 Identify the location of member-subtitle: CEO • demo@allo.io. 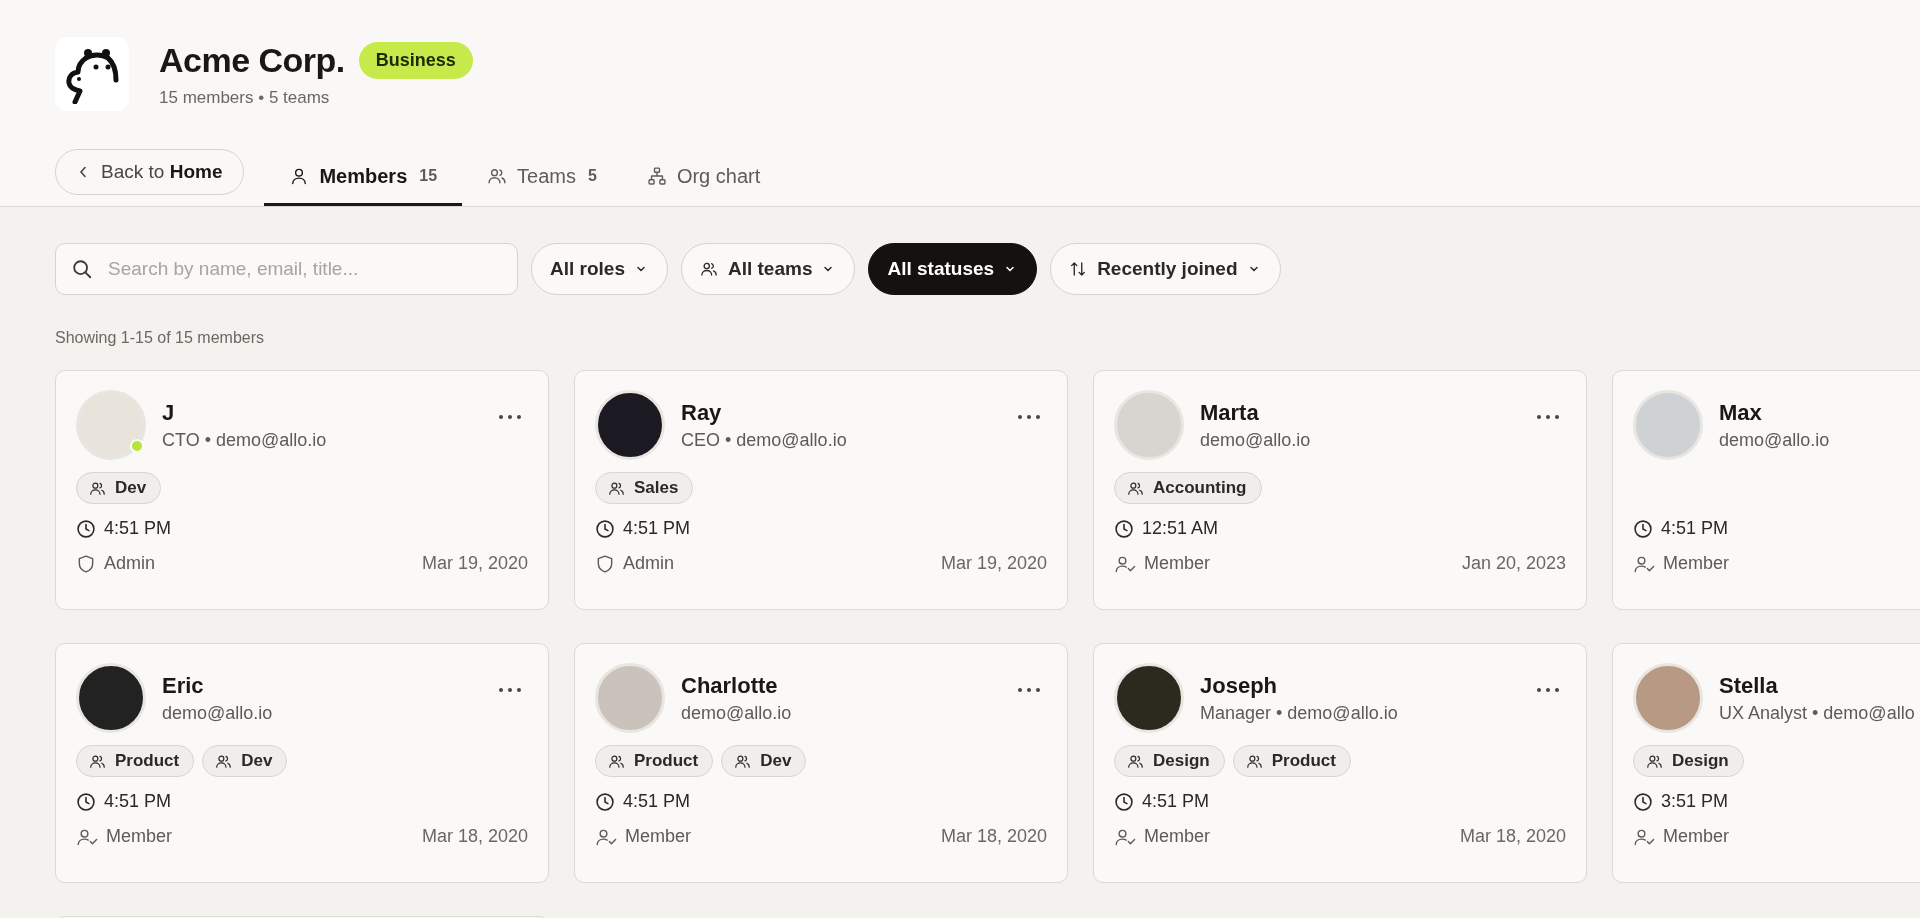
(764, 440).